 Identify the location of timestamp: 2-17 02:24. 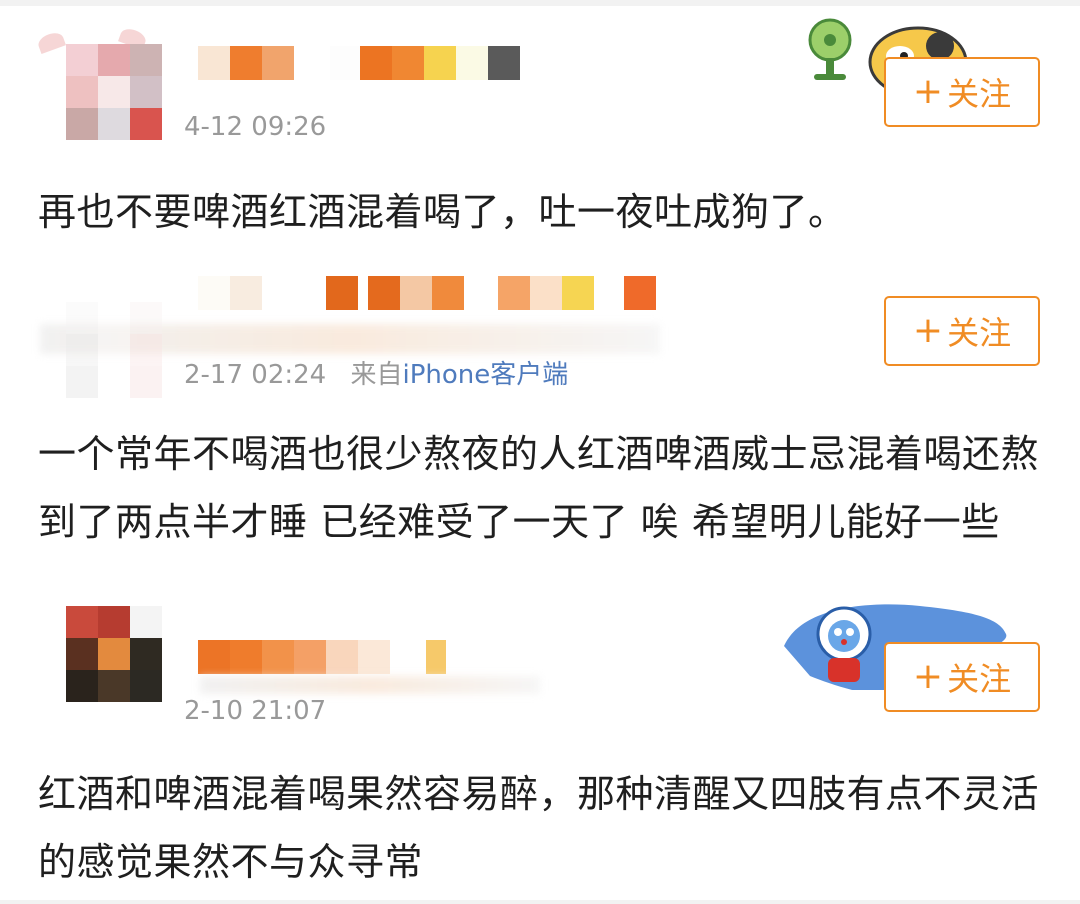
(255, 375).